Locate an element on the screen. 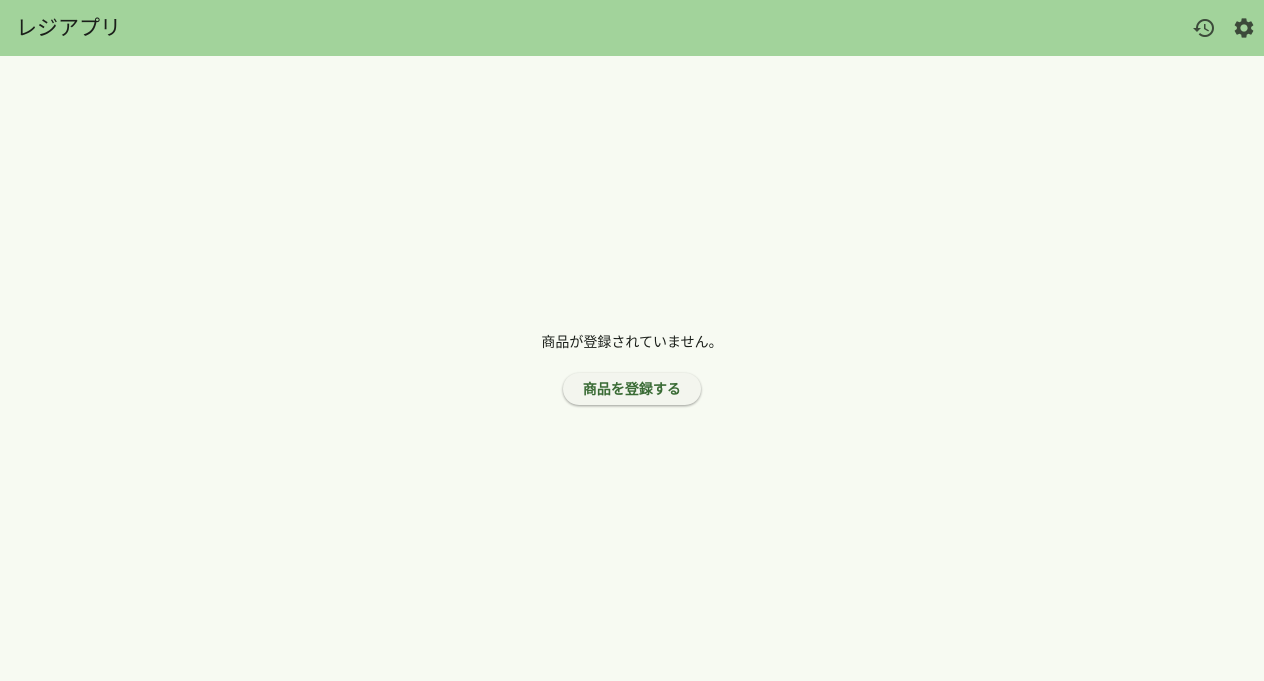 The image size is (1264, 681). history-button is located at coordinates (1204, 28).